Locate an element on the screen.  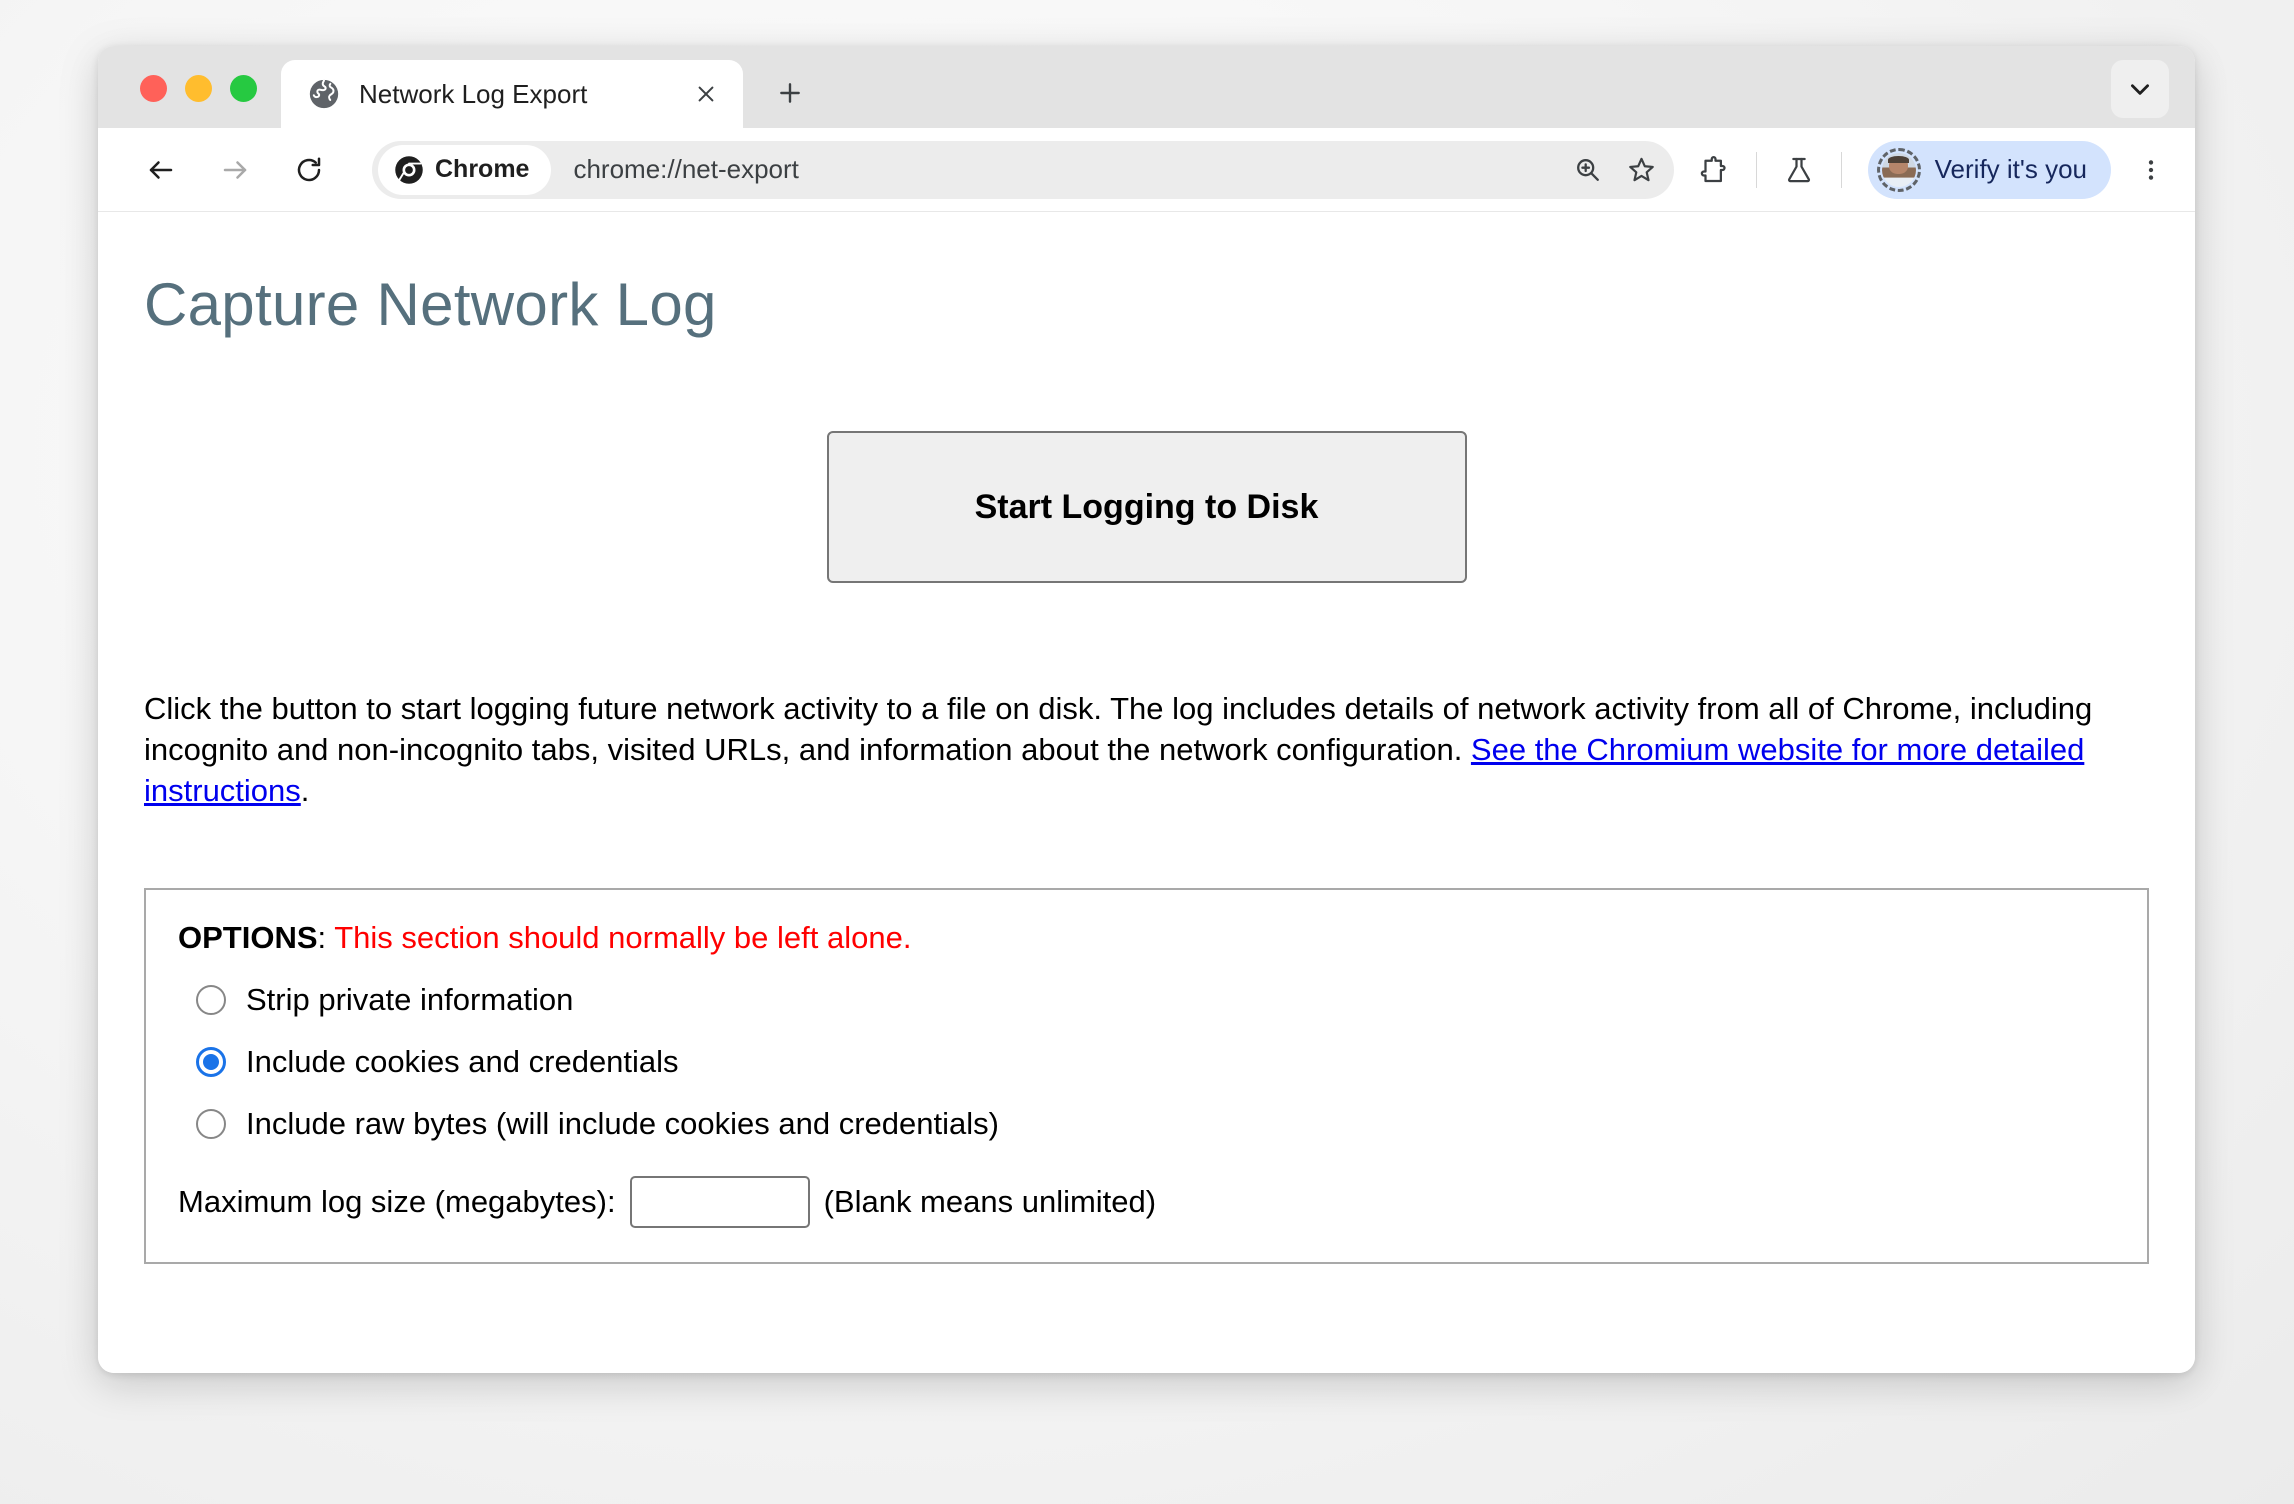
start-logging-button: Start Logging to Disk is located at coordinates (1146, 507).